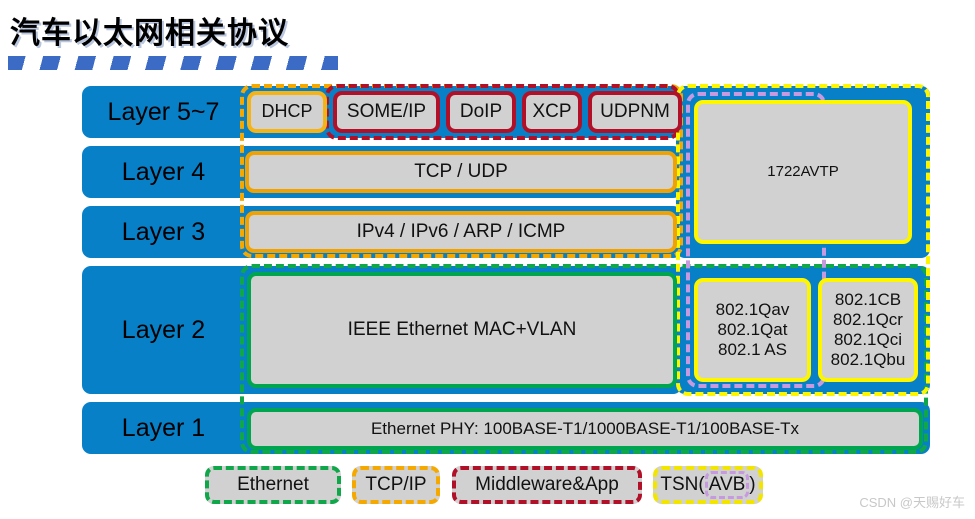  I want to click on page-title: 汽车以太网相关协议, so click(149, 33).